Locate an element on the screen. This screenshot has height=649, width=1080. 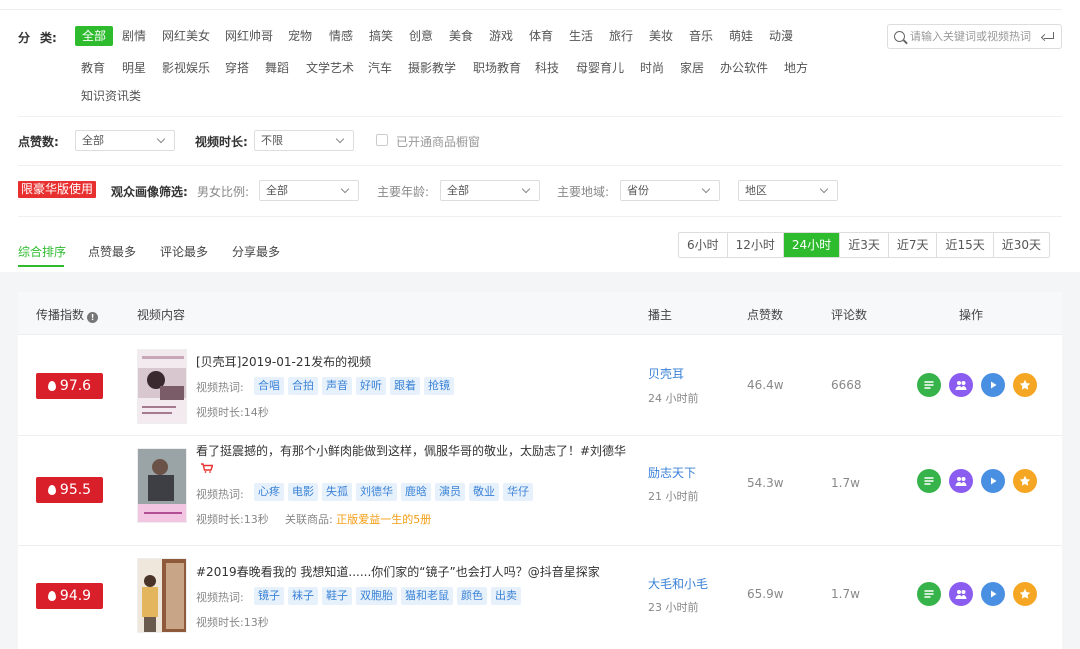
tab-most-comments: 评论最多 is located at coordinates (184, 251).